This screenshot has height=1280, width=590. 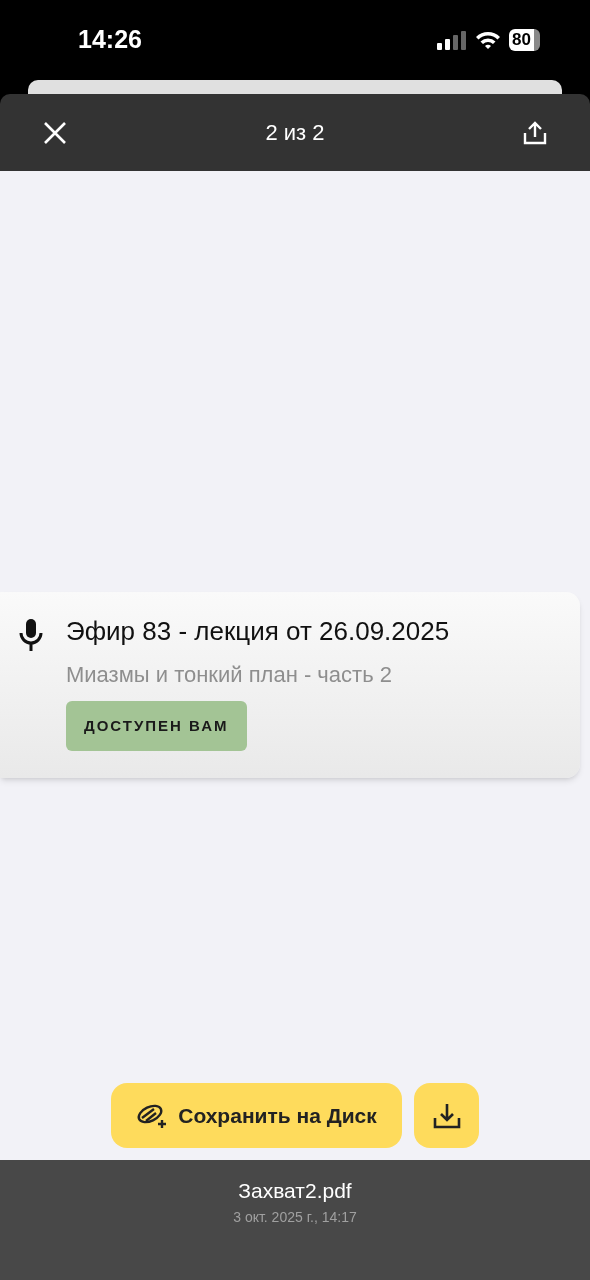 What do you see at coordinates (229, 675) in the screenshot?
I see `document-subtitle: Миазмы и тонкий план - часть 2` at bounding box center [229, 675].